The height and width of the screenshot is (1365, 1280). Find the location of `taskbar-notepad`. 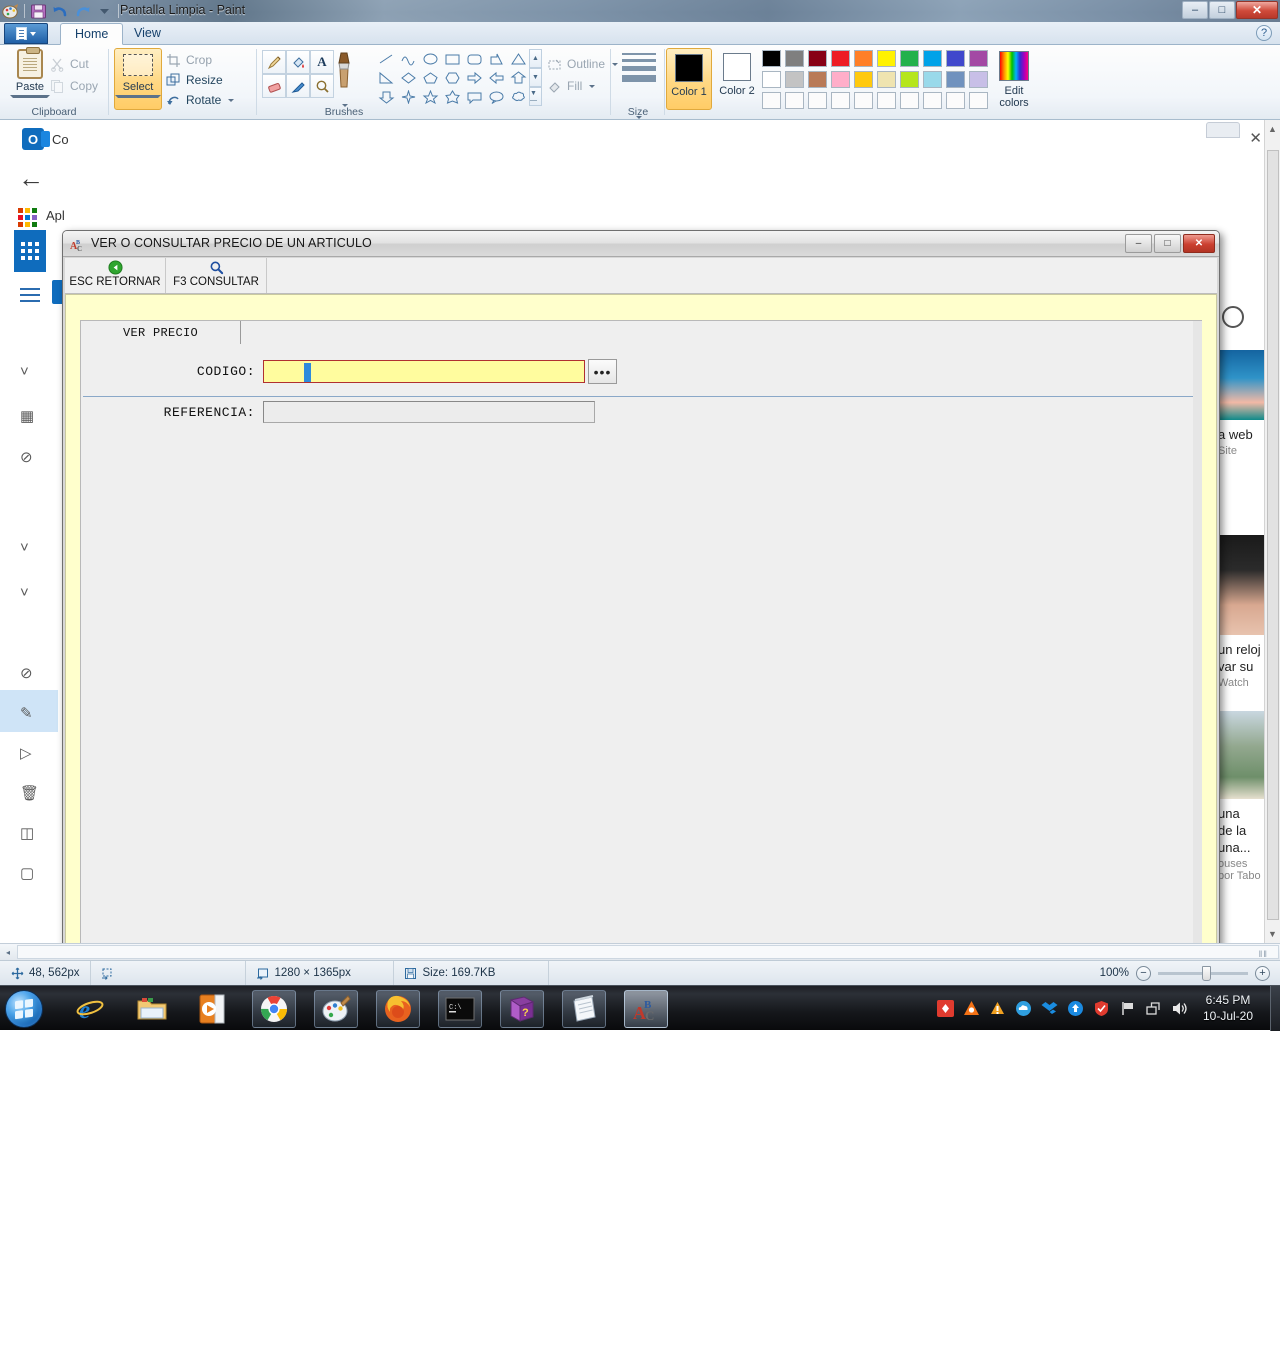

taskbar-notepad is located at coordinates (584, 1009).